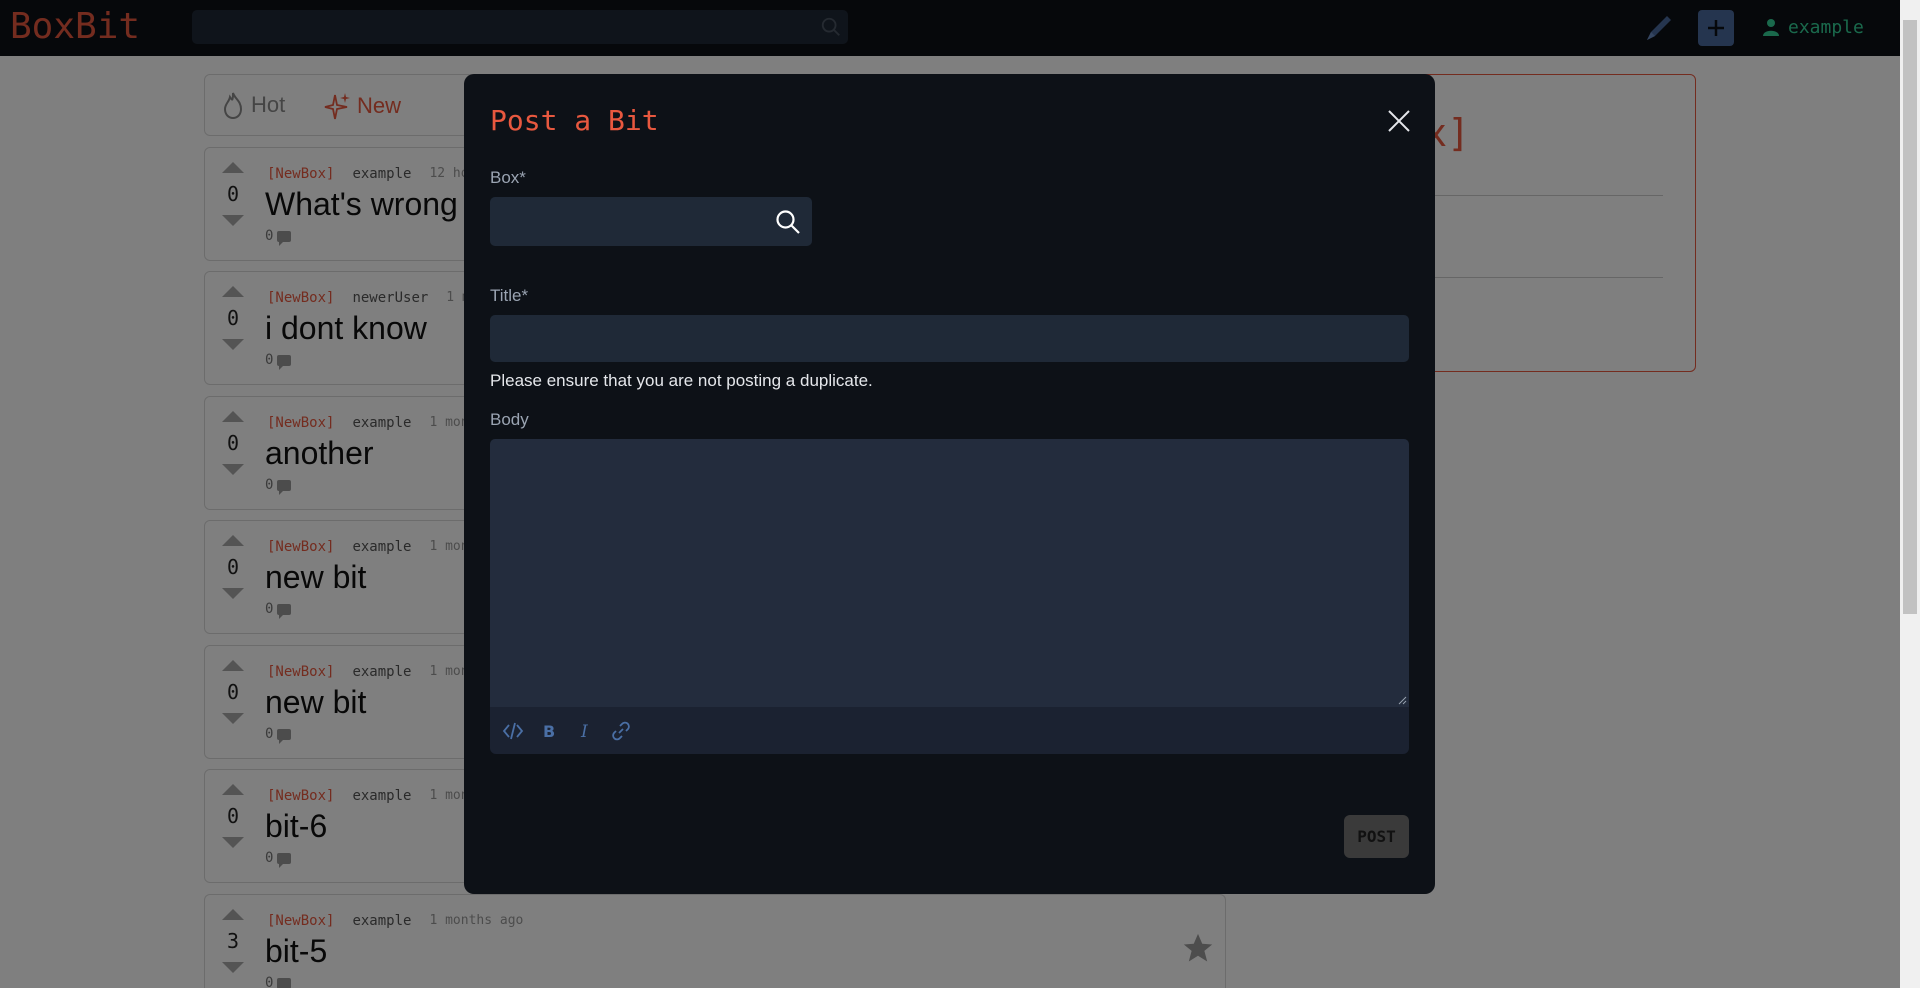 This screenshot has height=988, width=1920. I want to click on svg-text: I, so click(584, 732).